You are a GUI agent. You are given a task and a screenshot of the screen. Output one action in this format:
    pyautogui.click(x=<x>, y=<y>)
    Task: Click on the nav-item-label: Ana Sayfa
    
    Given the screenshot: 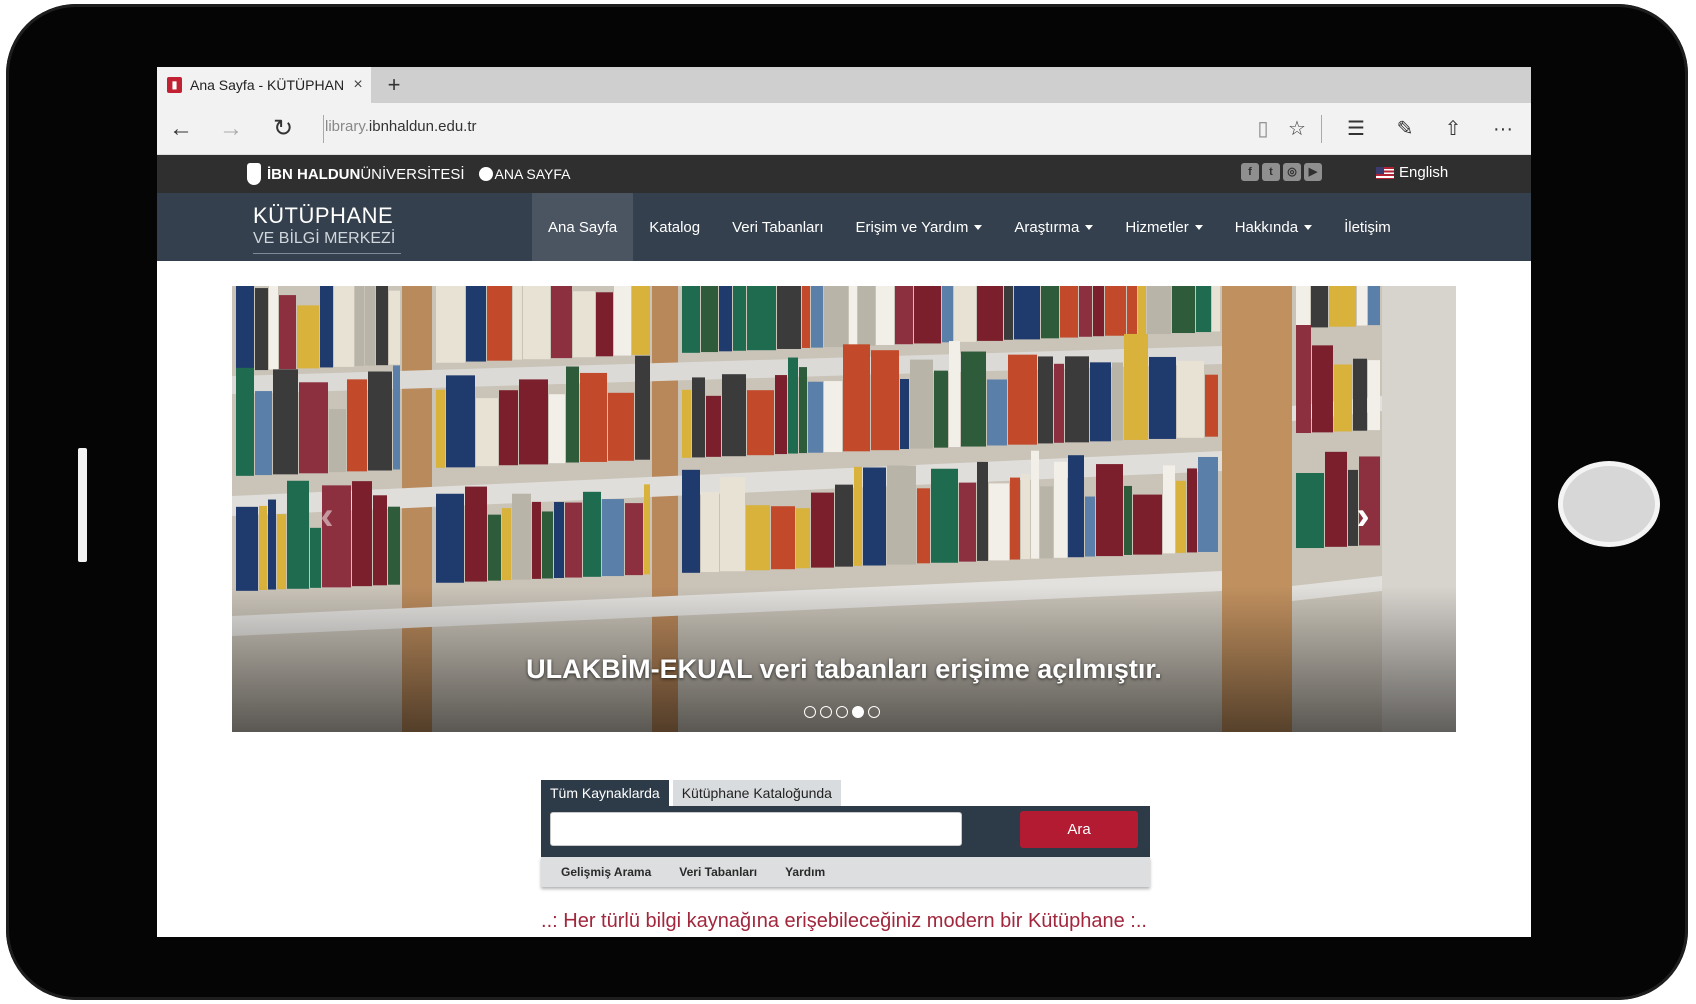 What is the action you would take?
    pyautogui.click(x=583, y=227)
    